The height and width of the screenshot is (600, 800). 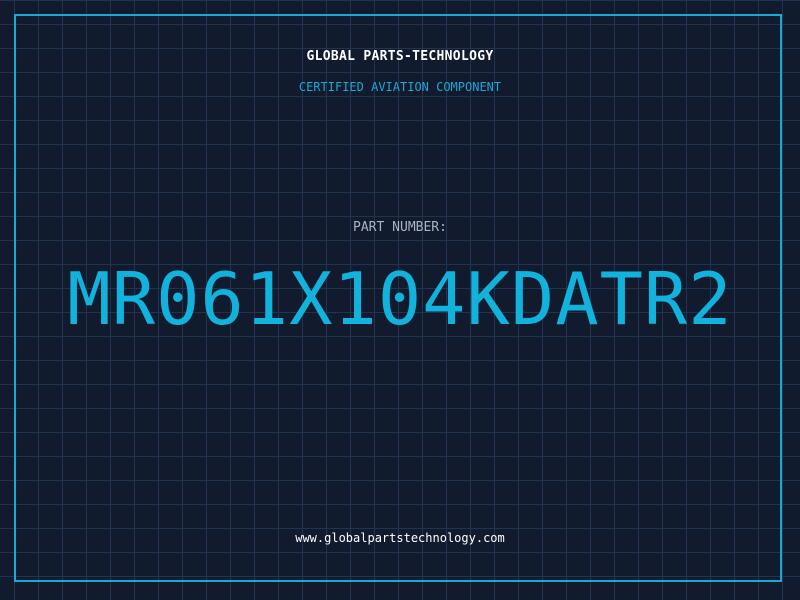 I want to click on company-name: GLOBAL PARTS-TECHNOLOGY, so click(x=400, y=56).